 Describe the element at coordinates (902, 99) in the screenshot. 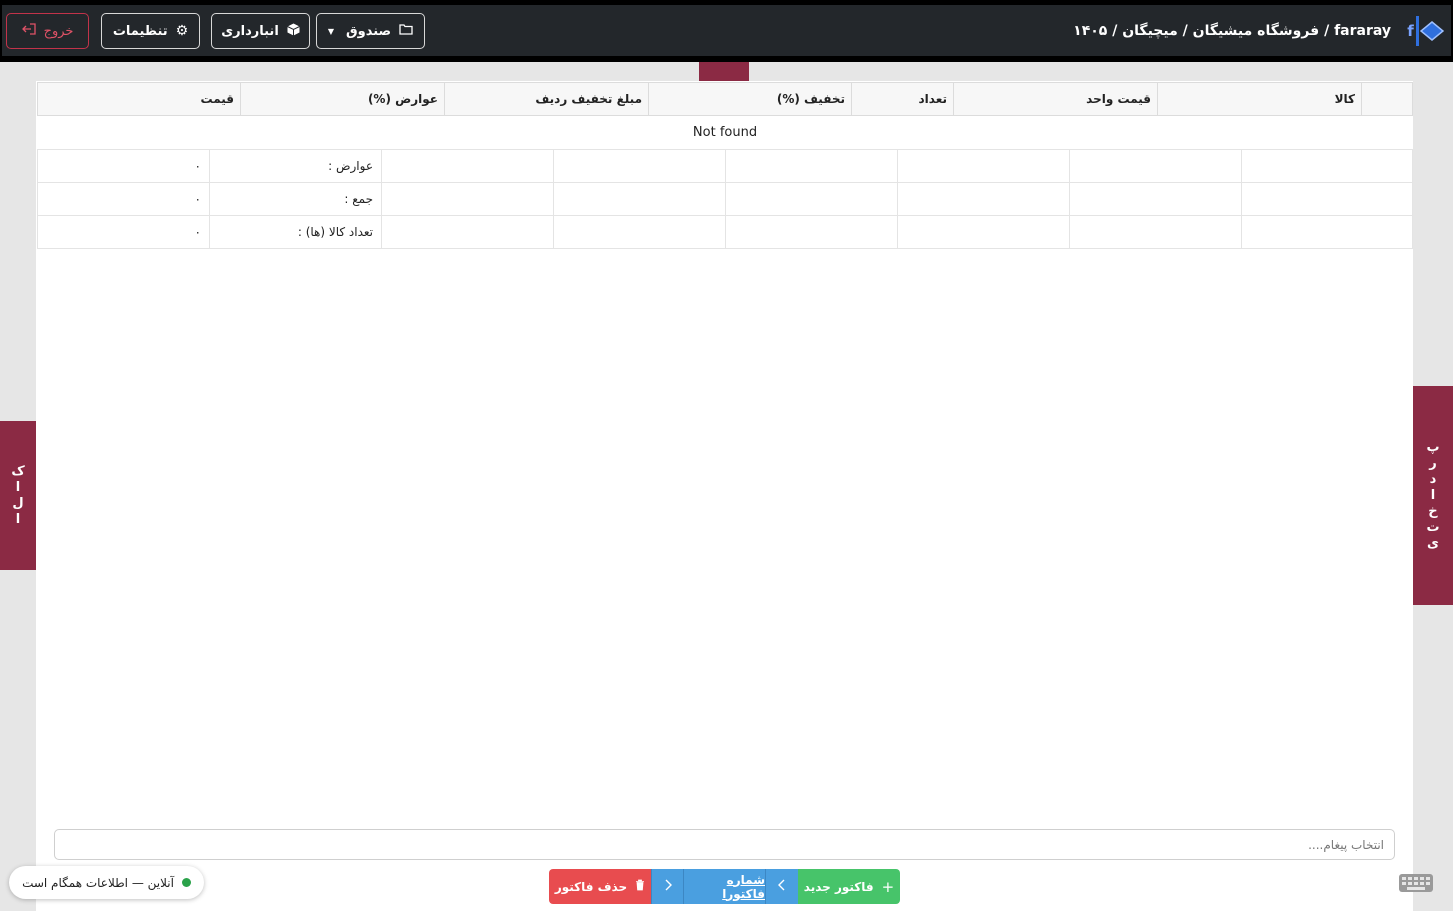

I see `column-header-quantity: تعداد` at that location.